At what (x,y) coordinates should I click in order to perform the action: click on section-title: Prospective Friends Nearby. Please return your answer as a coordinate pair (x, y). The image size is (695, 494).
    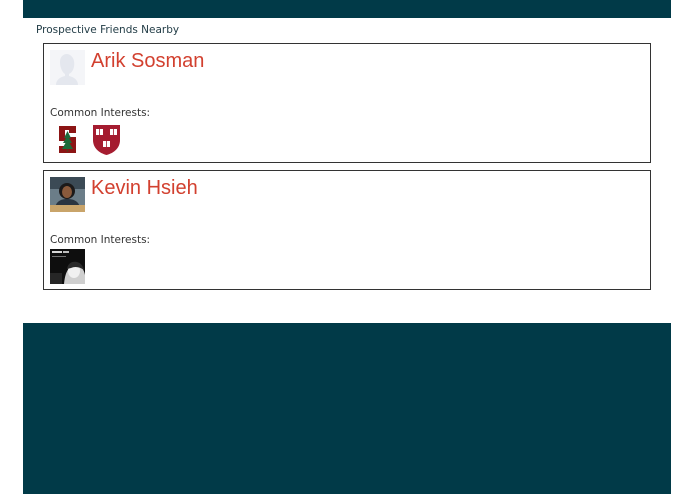
    Looking at the image, I should click on (108, 30).